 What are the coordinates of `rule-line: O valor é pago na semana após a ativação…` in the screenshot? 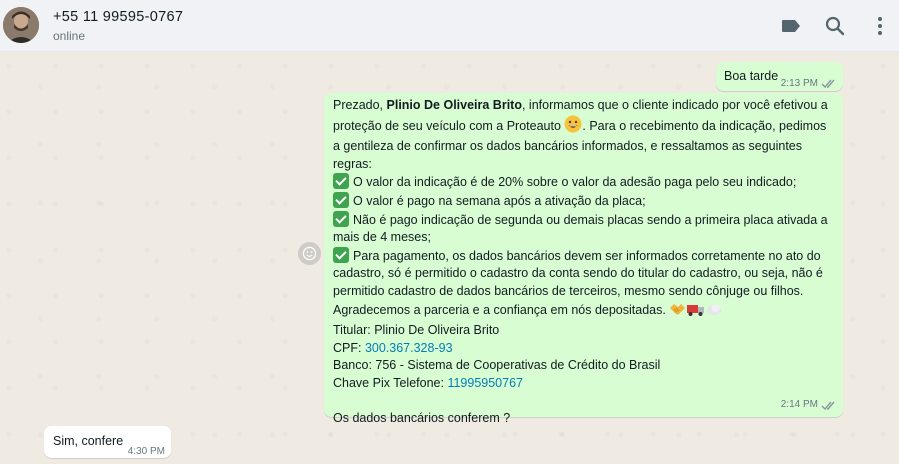 It's located at (586, 201).